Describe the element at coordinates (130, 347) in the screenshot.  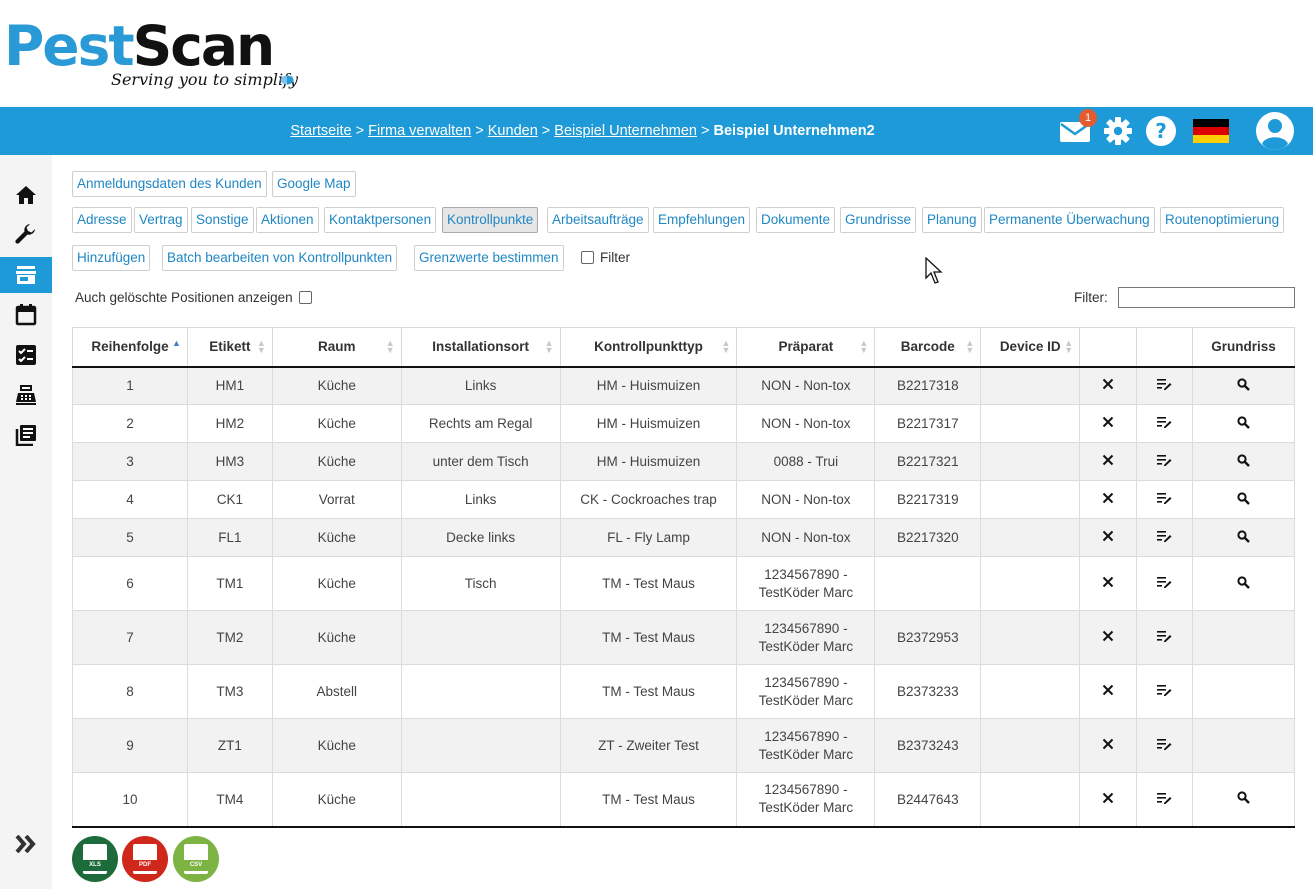
I see `col-header-reihenfolge: Reihenfolge ▲` at that location.